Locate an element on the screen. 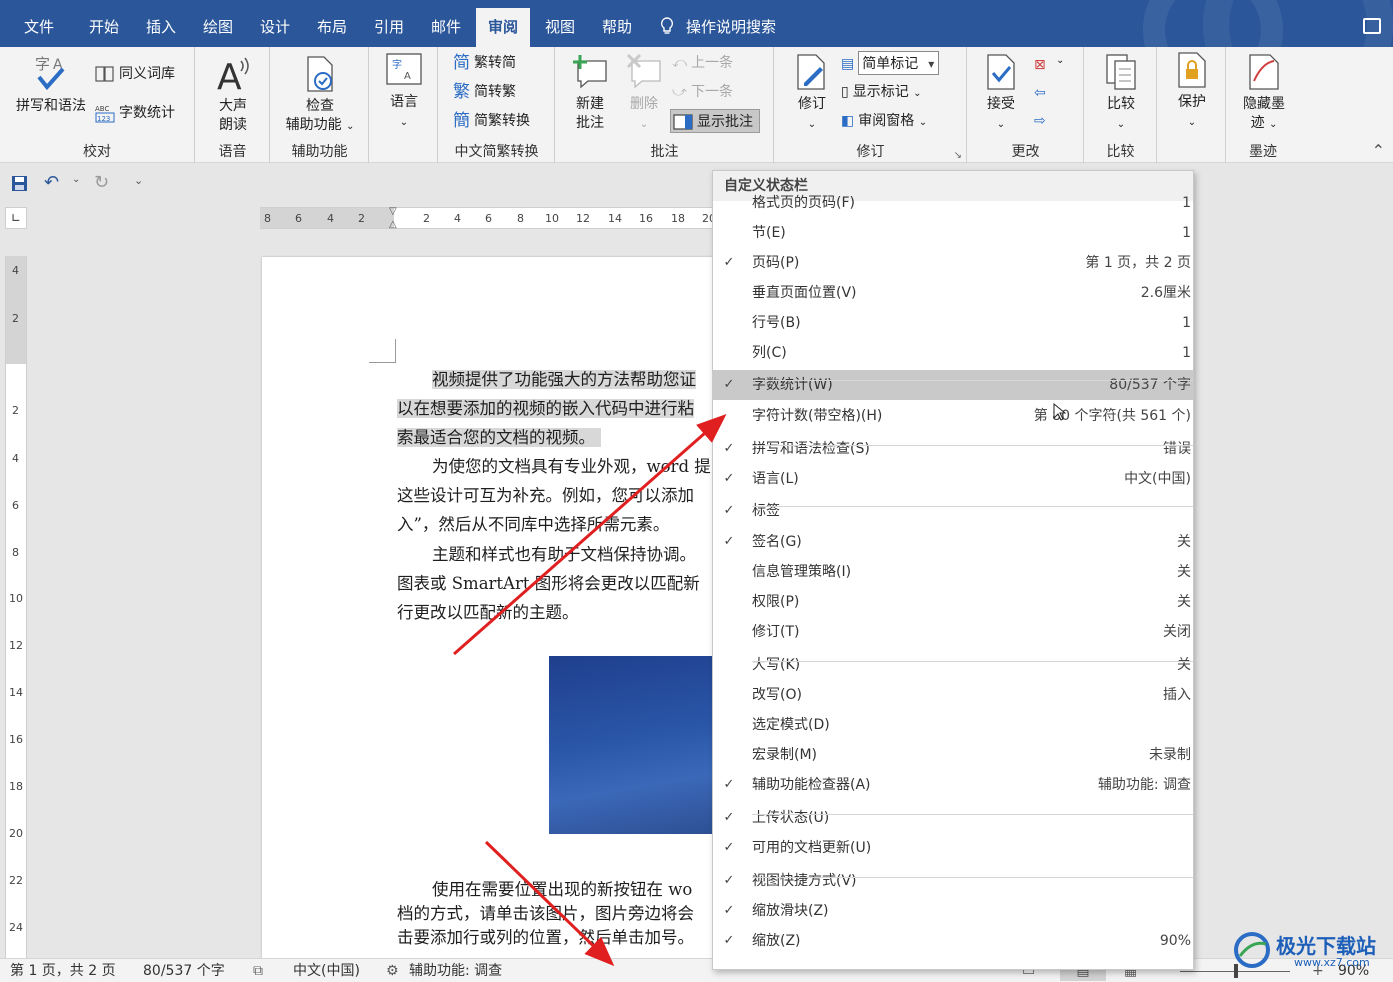 The height and width of the screenshot is (982, 1393). horizontal-ruler: 8 6 4 2 2 4 6 8 10 12 14 16 18 20 ▽ △ is located at coordinates (488, 218).